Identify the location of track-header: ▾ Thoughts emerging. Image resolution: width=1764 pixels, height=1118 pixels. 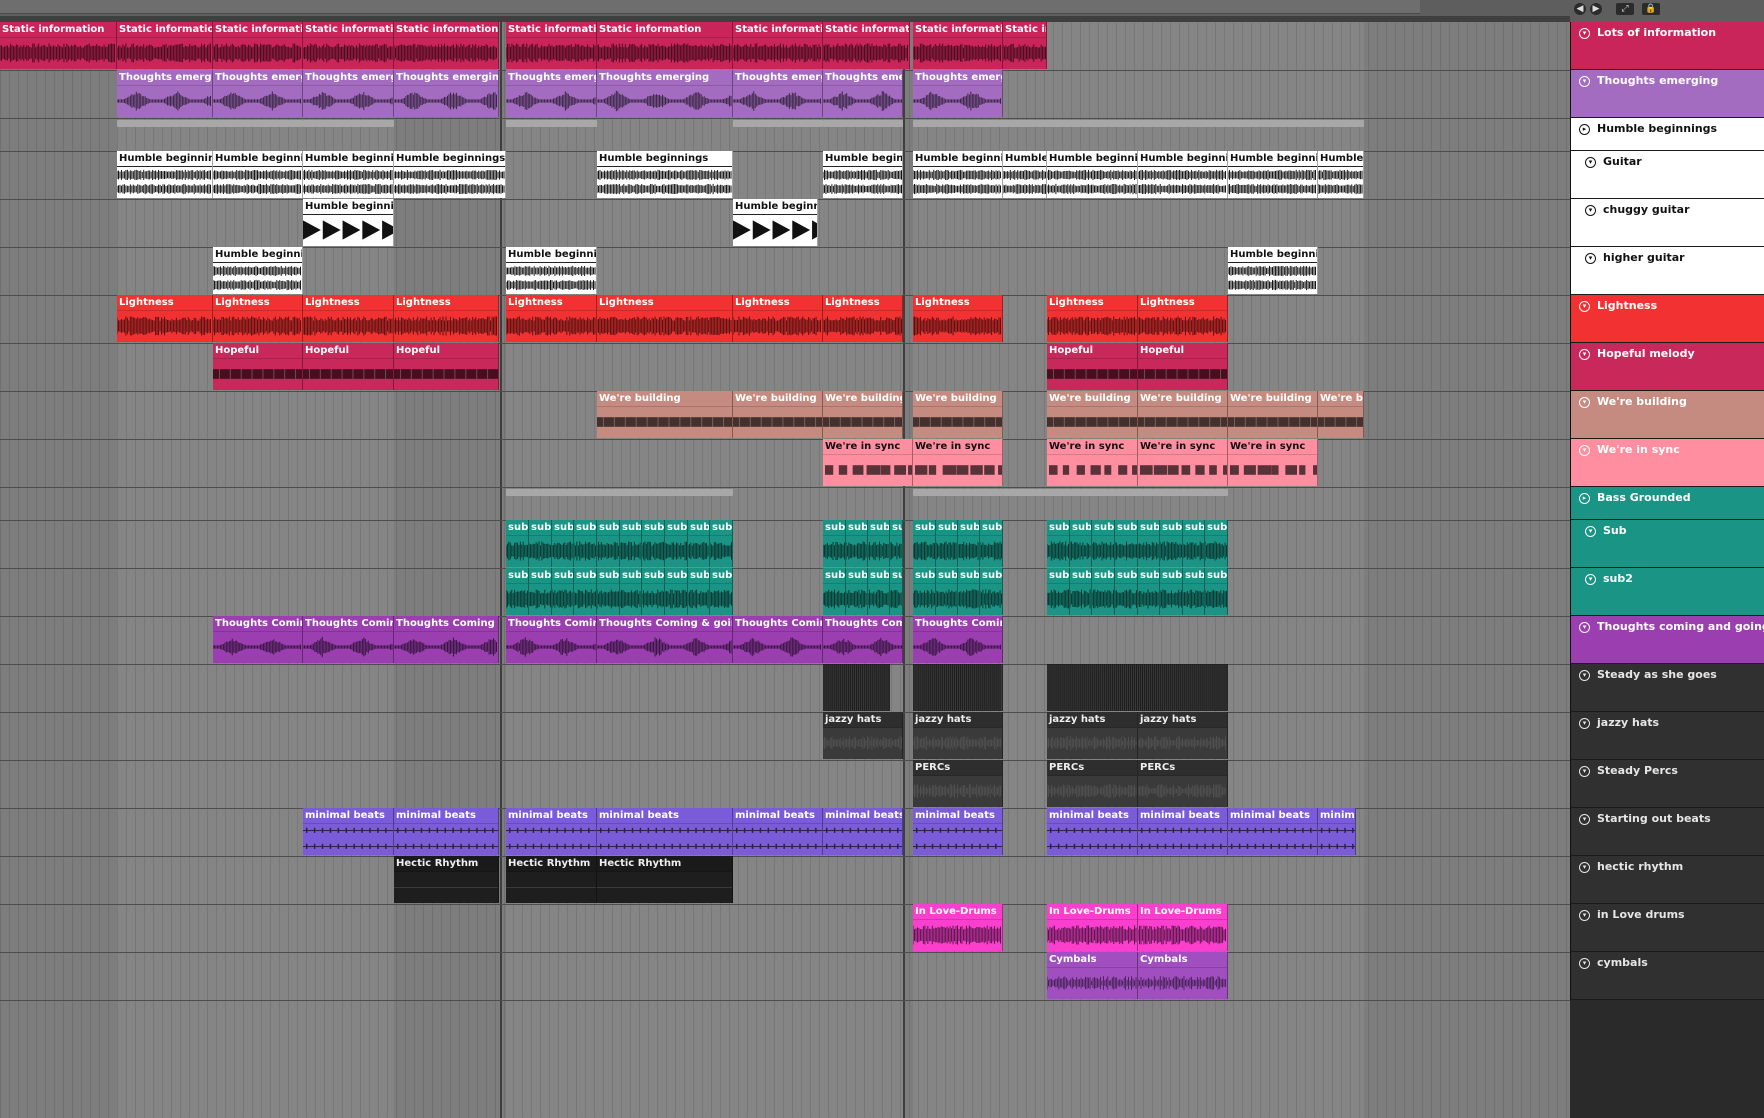
(1667, 94).